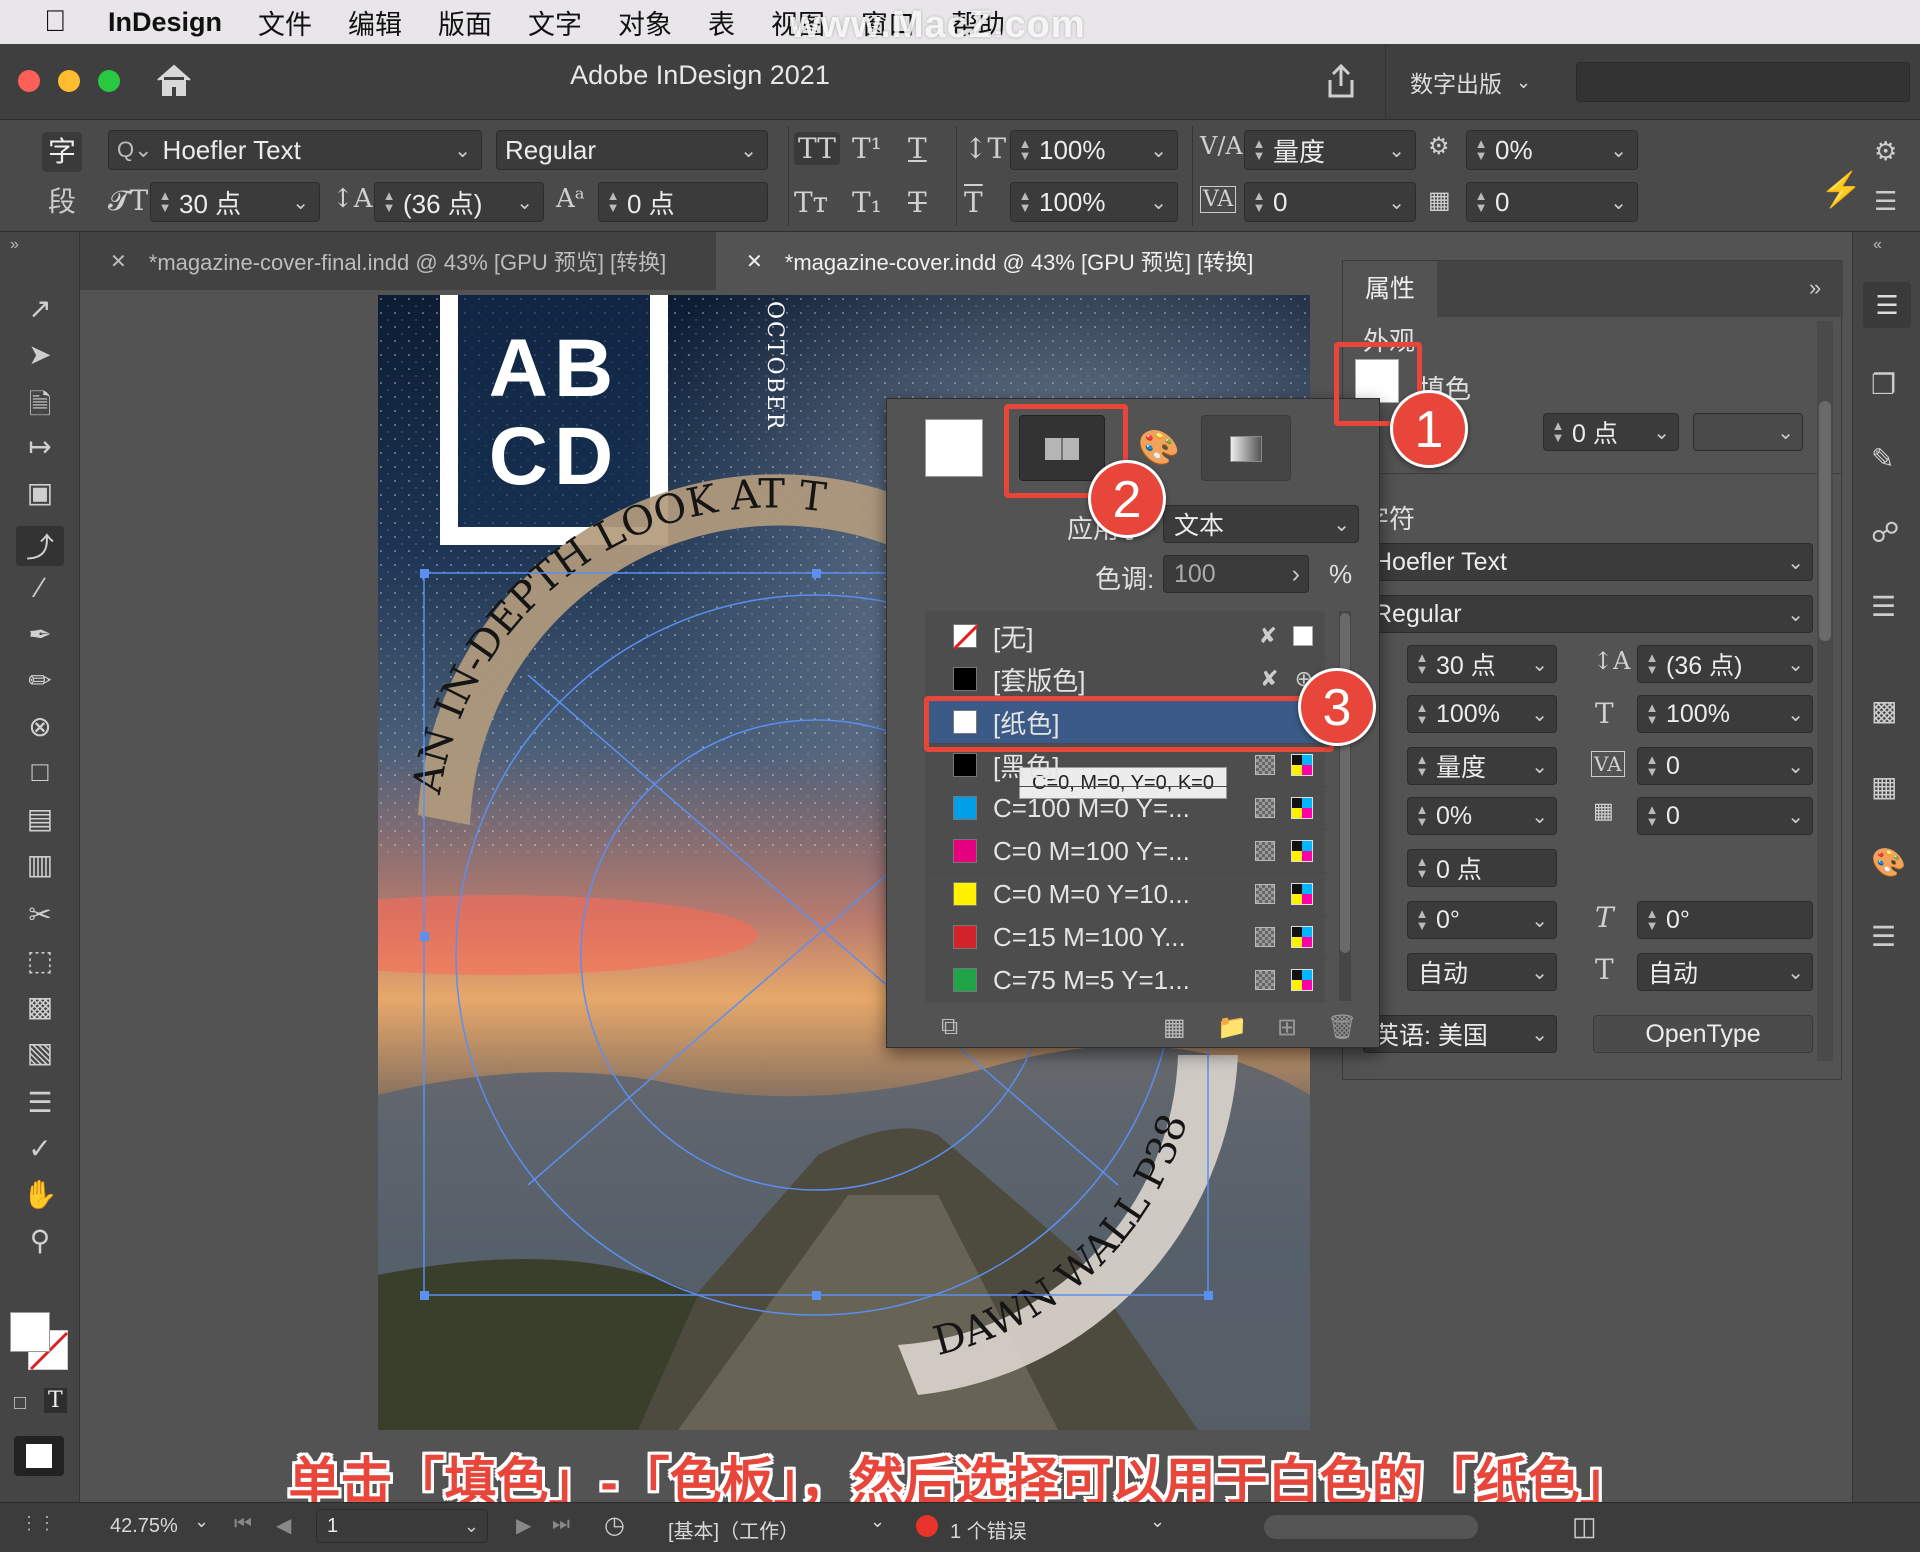 Image resolution: width=1920 pixels, height=1552 pixels. What do you see at coordinates (40, 358) in the screenshot?
I see `direct-selection-tool-icon: ➤` at bounding box center [40, 358].